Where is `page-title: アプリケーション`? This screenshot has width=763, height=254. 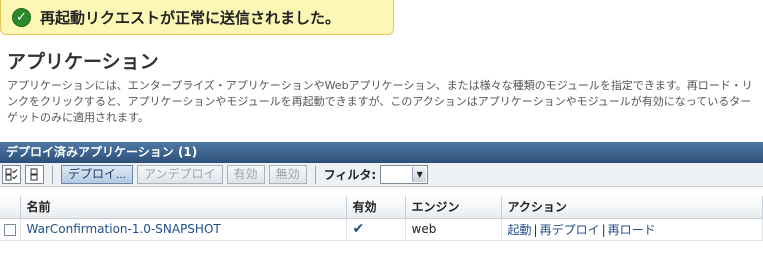 page-title: アプリケーション is located at coordinates (83, 62).